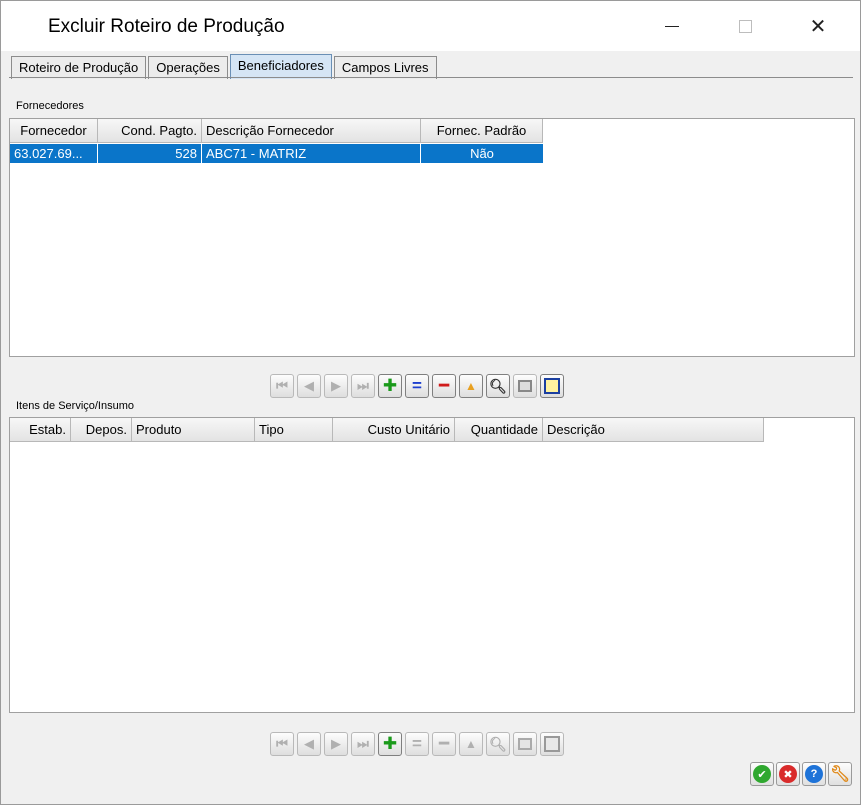  I want to click on col-produto: Produto, so click(193, 430).